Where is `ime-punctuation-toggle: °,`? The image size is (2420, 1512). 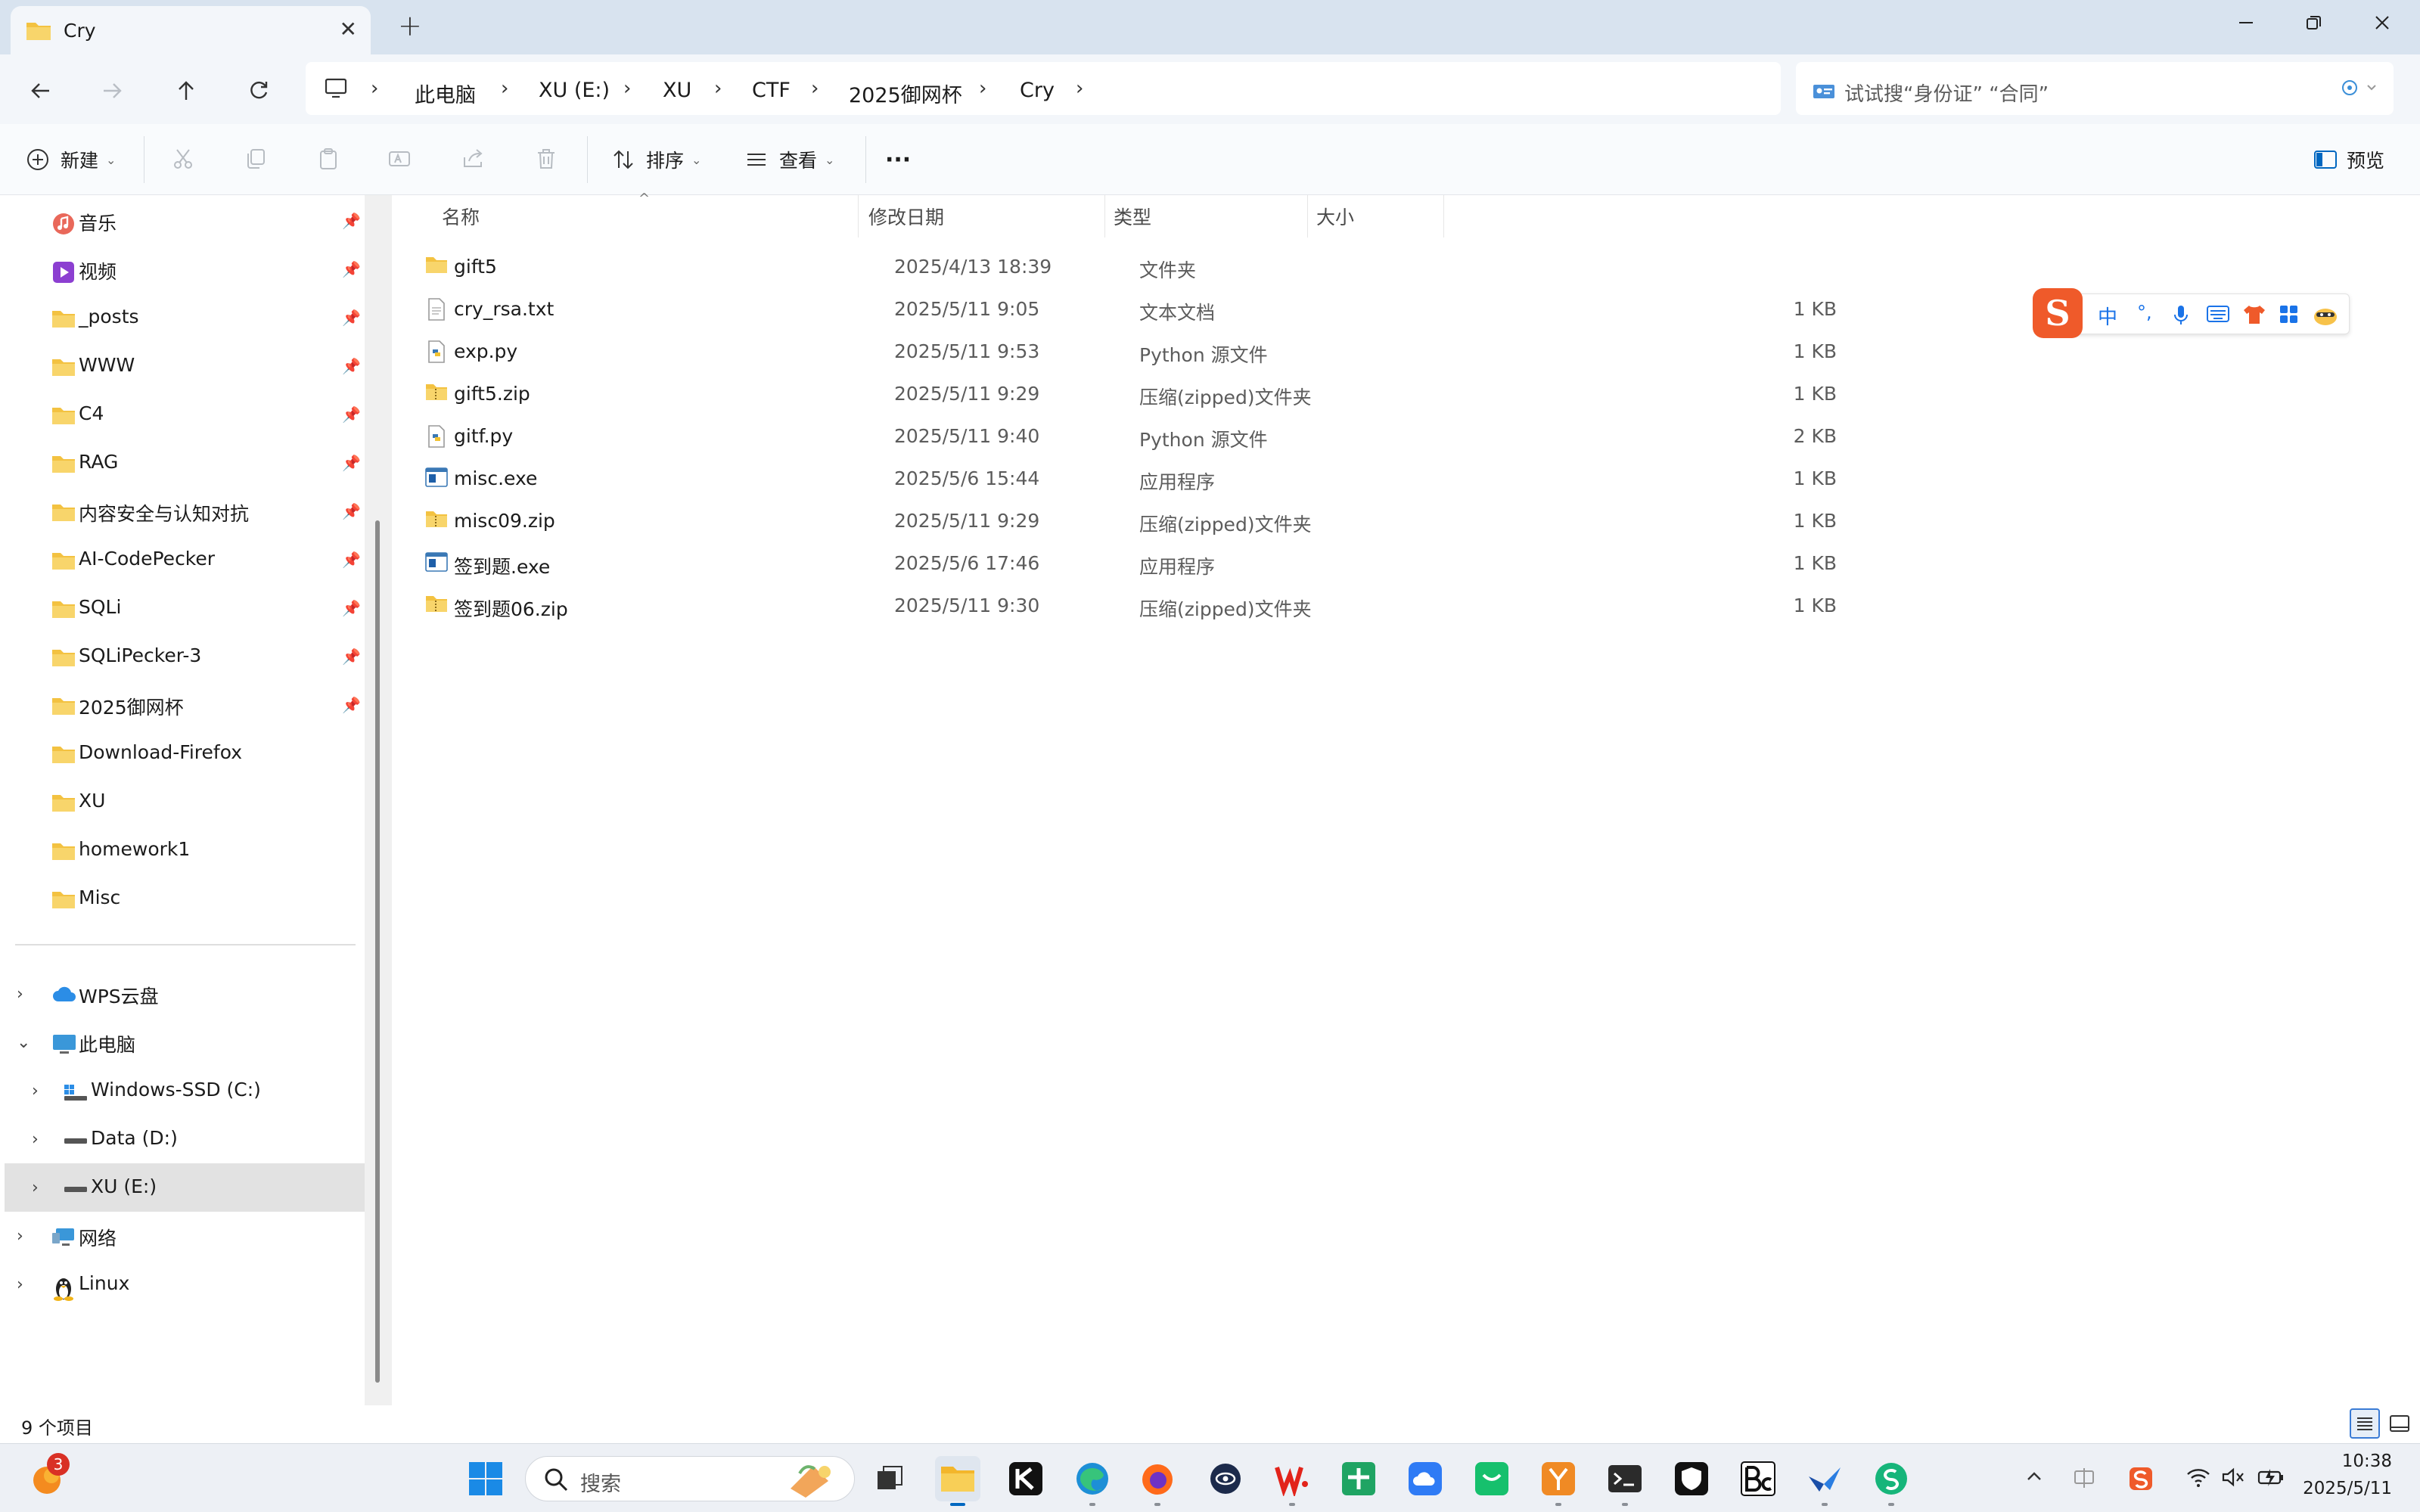 ime-punctuation-toggle: °, is located at coordinates (2144, 312).